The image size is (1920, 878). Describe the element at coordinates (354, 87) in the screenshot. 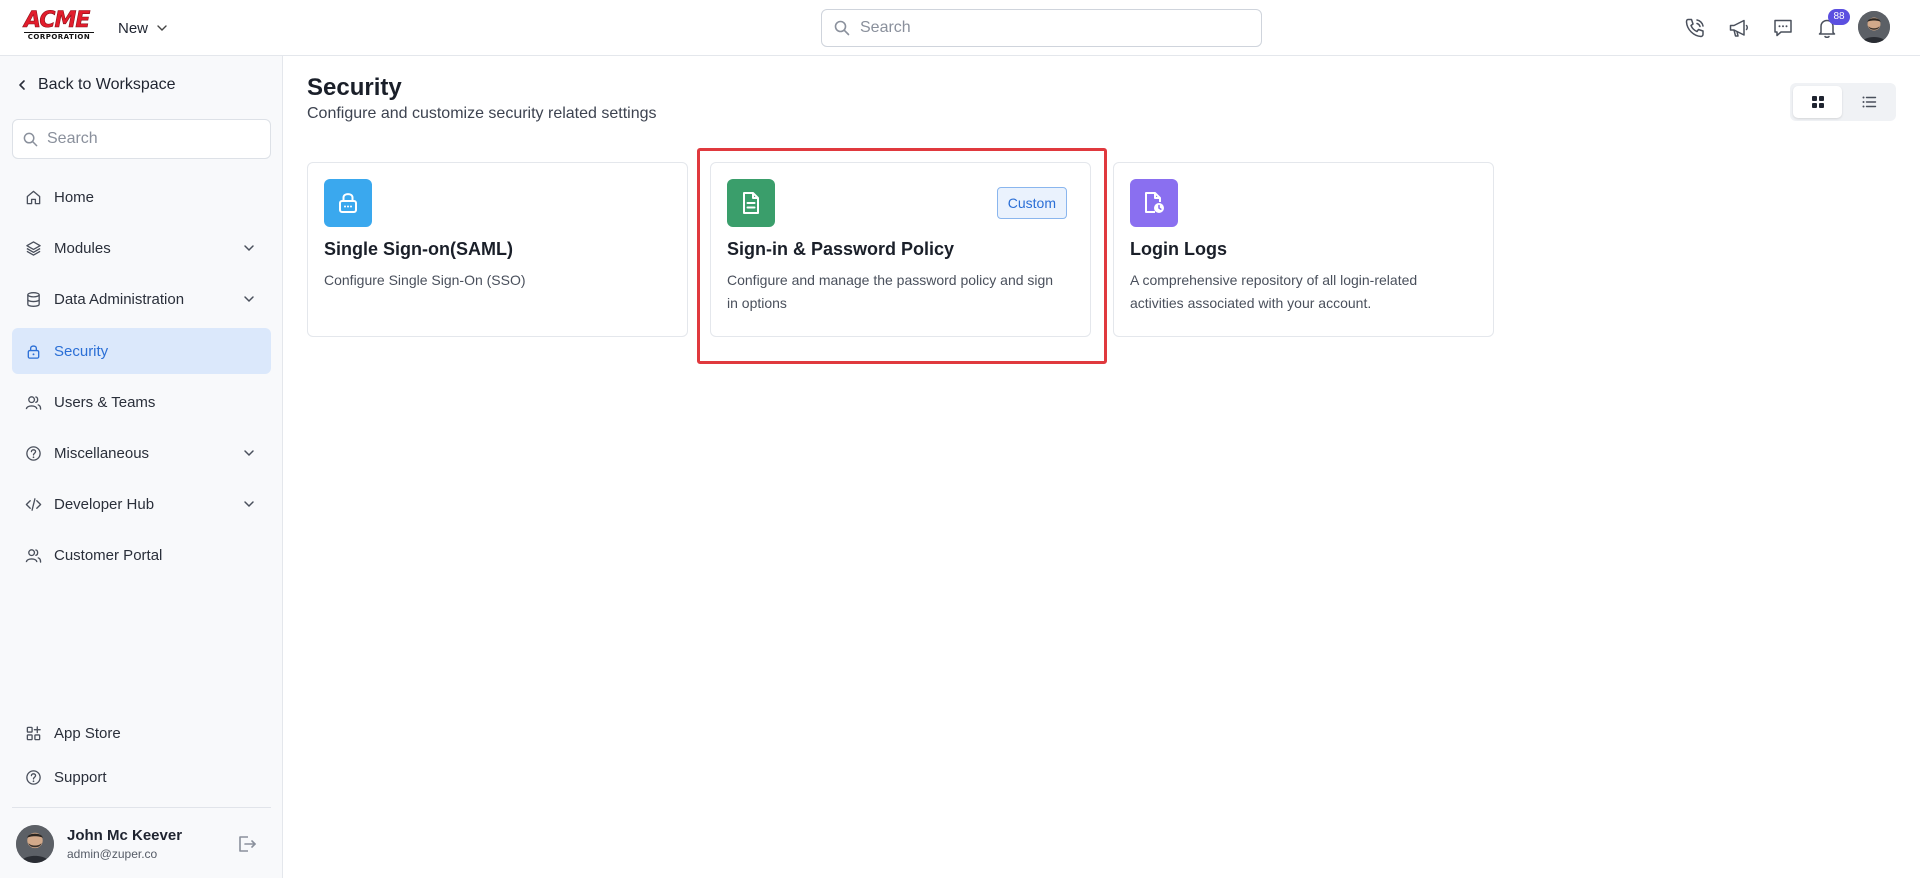

I see `page-title: Security` at that location.